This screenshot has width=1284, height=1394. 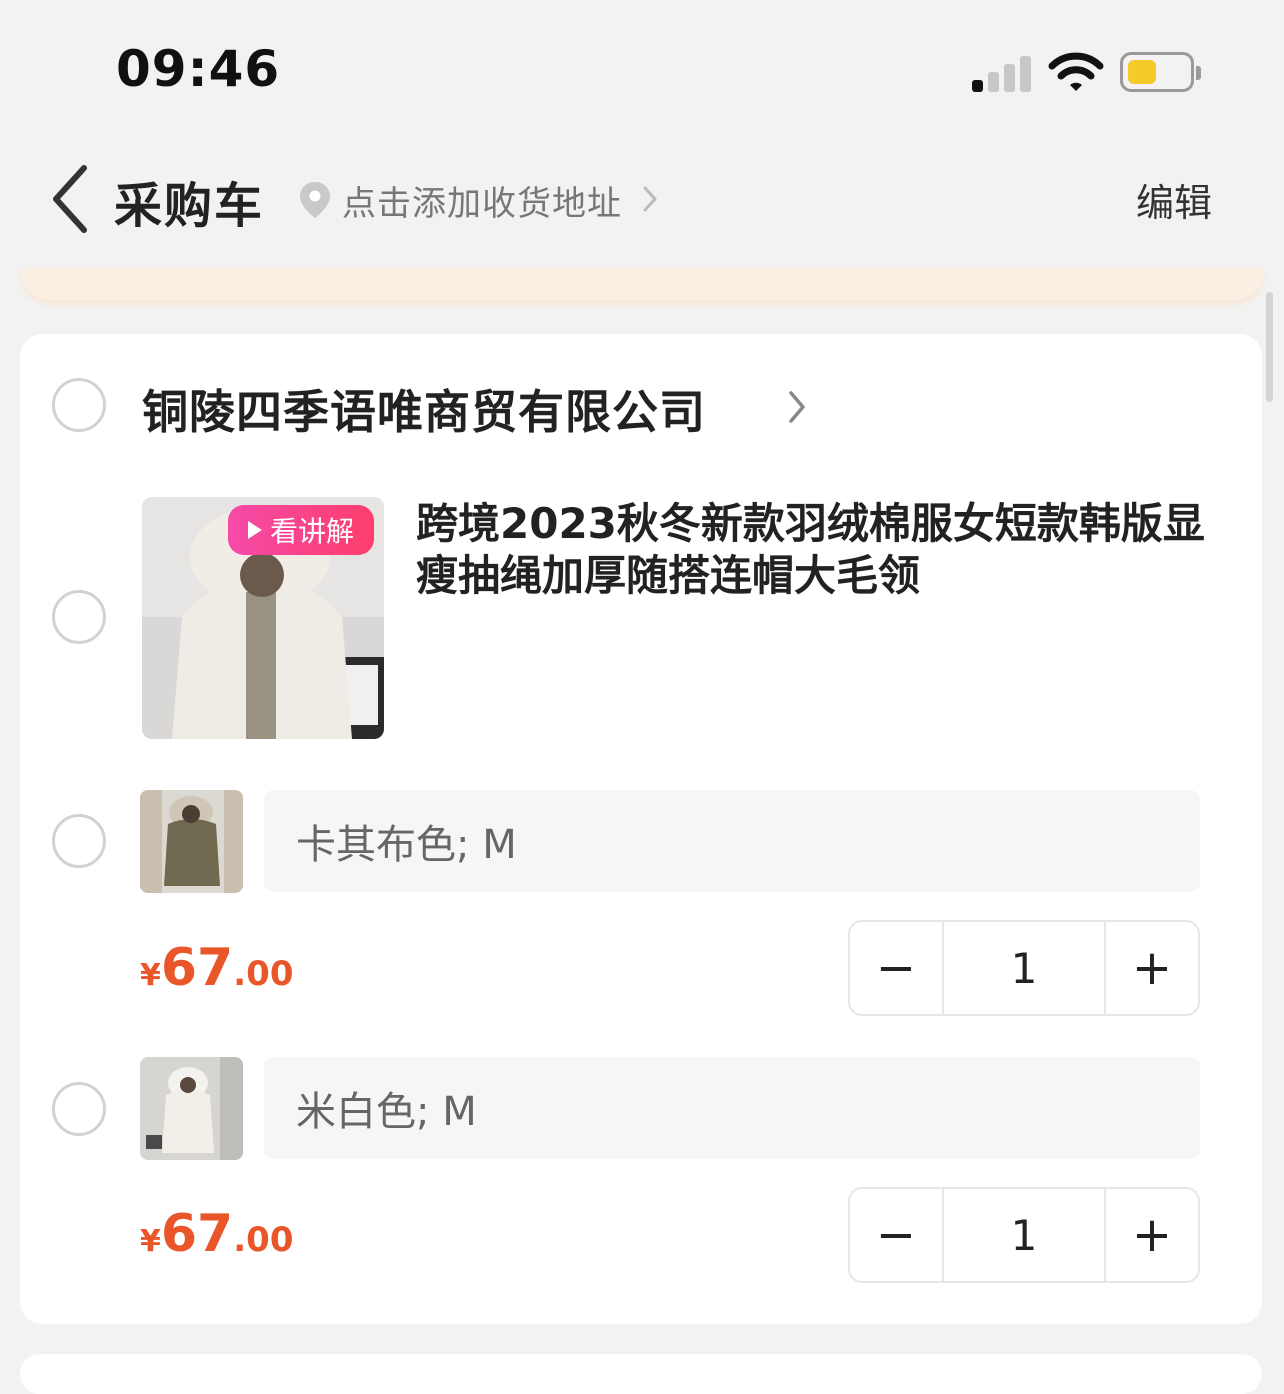 I want to click on page-title: 采购车, so click(x=189, y=206).